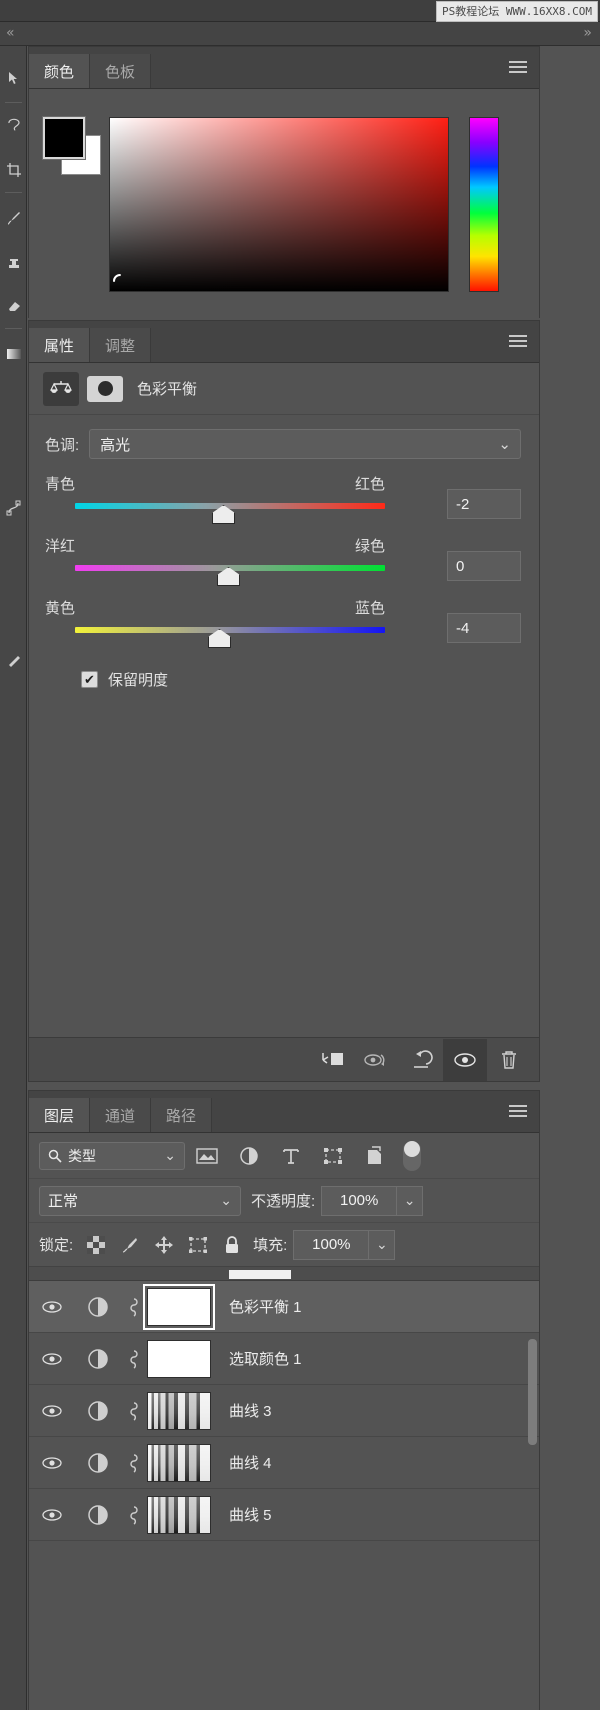 This screenshot has width=600, height=1710. What do you see at coordinates (121, 71) in the screenshot?
I see `tab-swatches: 色板` at bounding box center [121, 71].